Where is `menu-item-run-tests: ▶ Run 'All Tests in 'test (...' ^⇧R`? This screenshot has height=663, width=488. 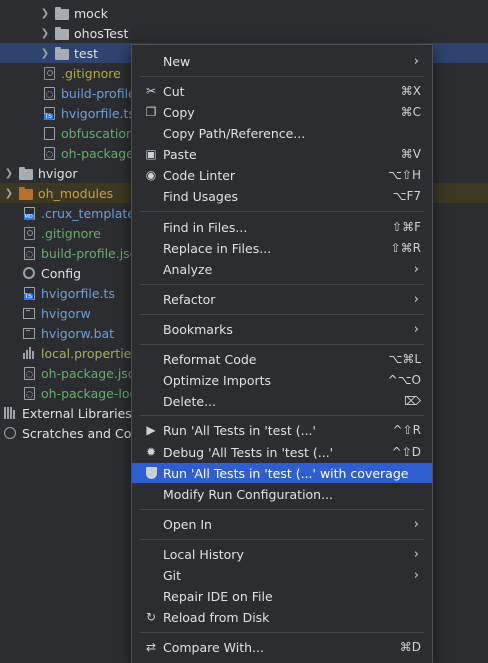 menu-item-run-tests: ▶ Run 'All Tests in 'test (...' ^⇧R is located at coordinates (282, 430).